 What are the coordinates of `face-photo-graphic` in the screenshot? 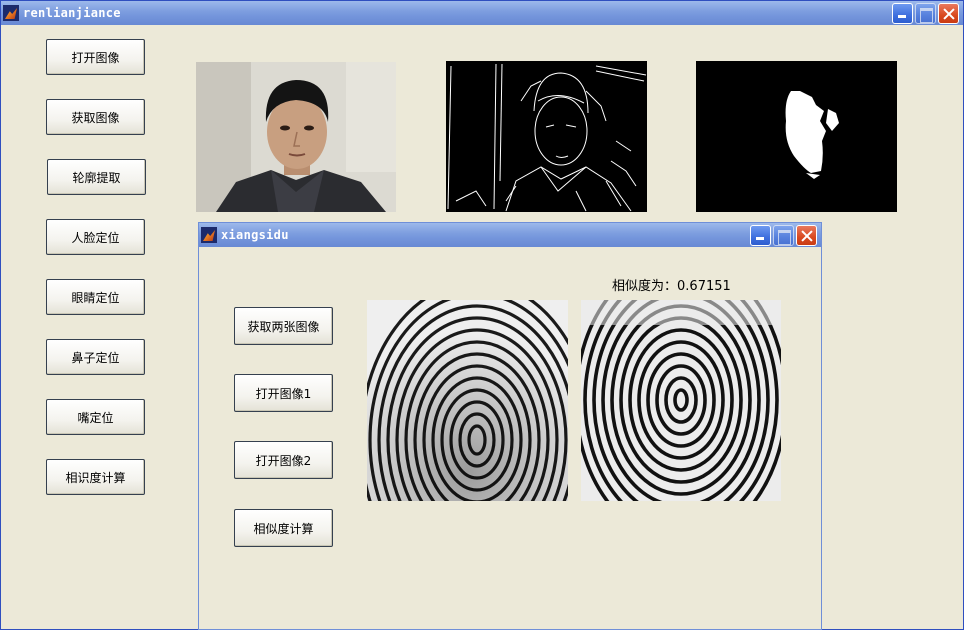 It's located at (296, 137).